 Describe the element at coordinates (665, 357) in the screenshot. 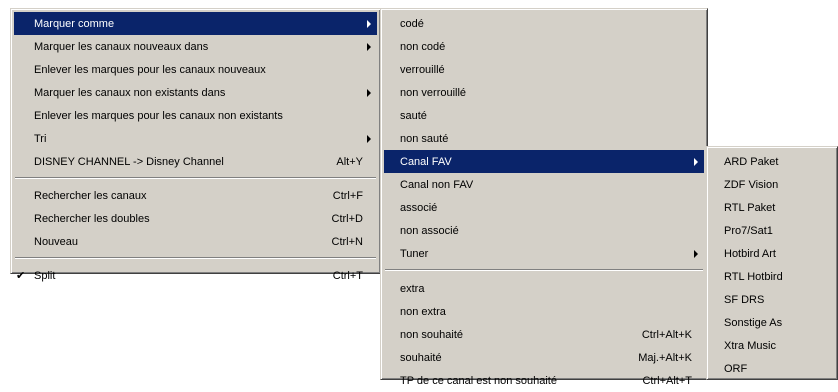

I see `menu-item-shortcut: Maj.+Alt+K` at that location.